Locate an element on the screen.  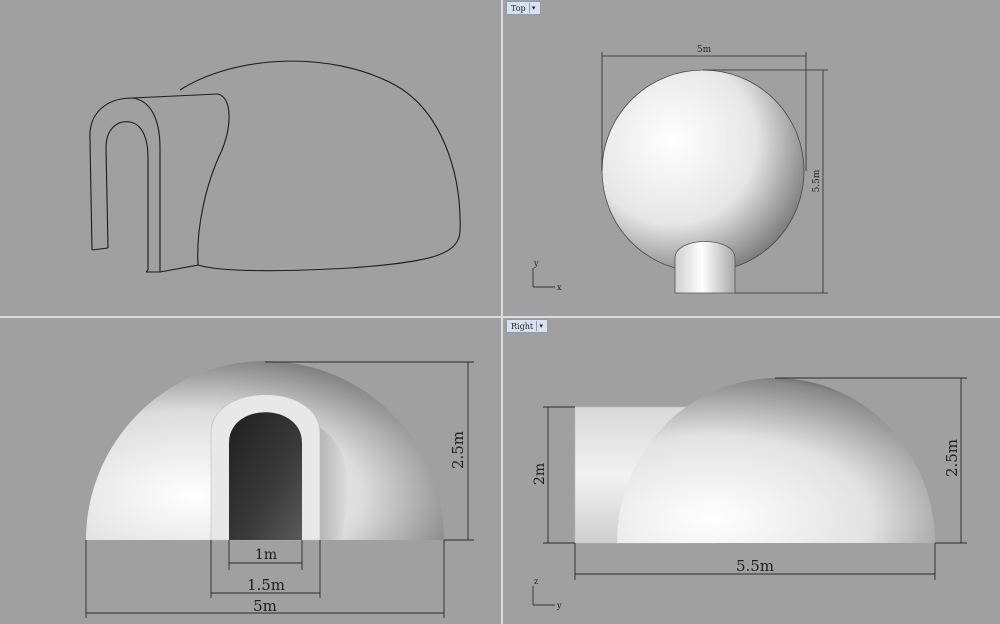
axis-x-label: x is located at coordinates (559, 287).